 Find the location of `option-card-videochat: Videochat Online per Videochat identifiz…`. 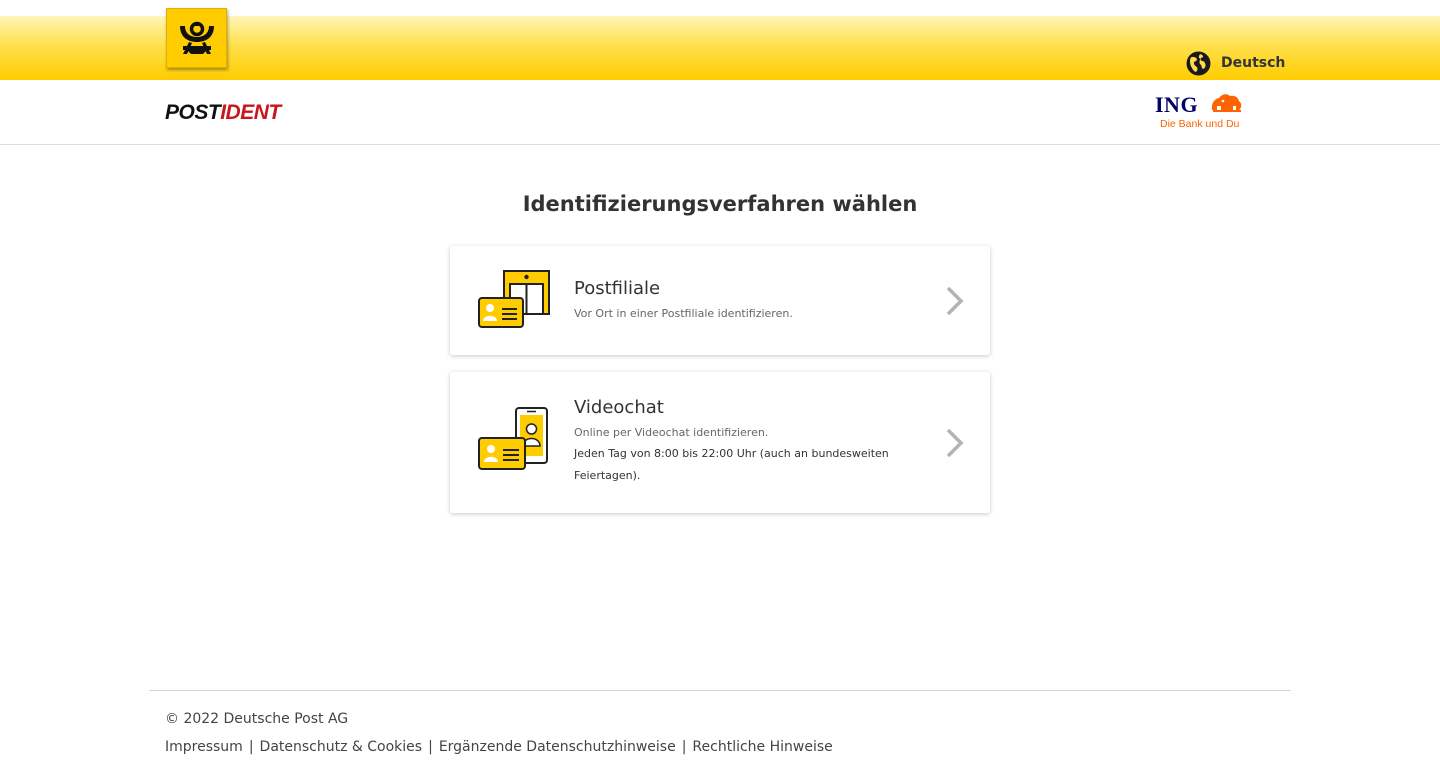

option-card-videochat: Videochat Online per Videochat identifiz… is located at coordinates (720, 442).